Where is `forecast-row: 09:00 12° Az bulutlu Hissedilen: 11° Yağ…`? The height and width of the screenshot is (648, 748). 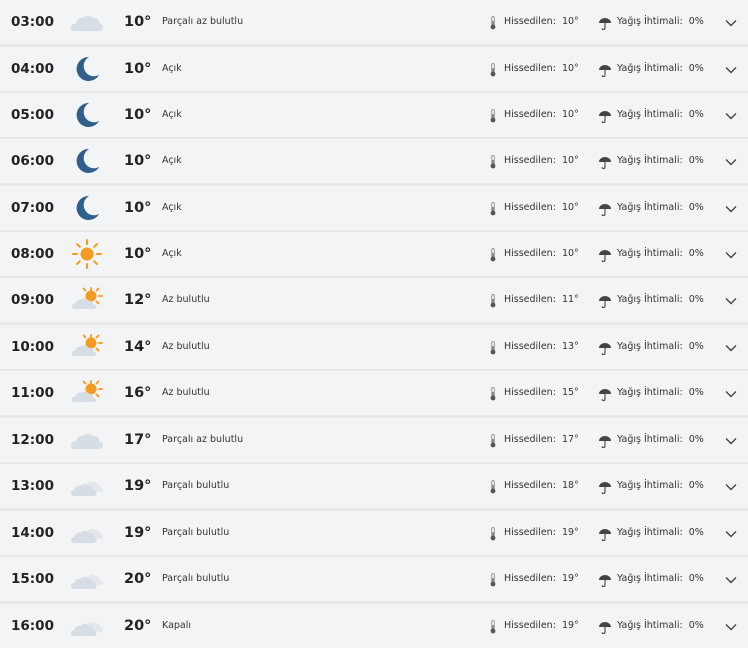
forecast-row: 09:00 12° Az bulutlu Hissedilen: 11° Yağ… is located at coordinates (374, 300).